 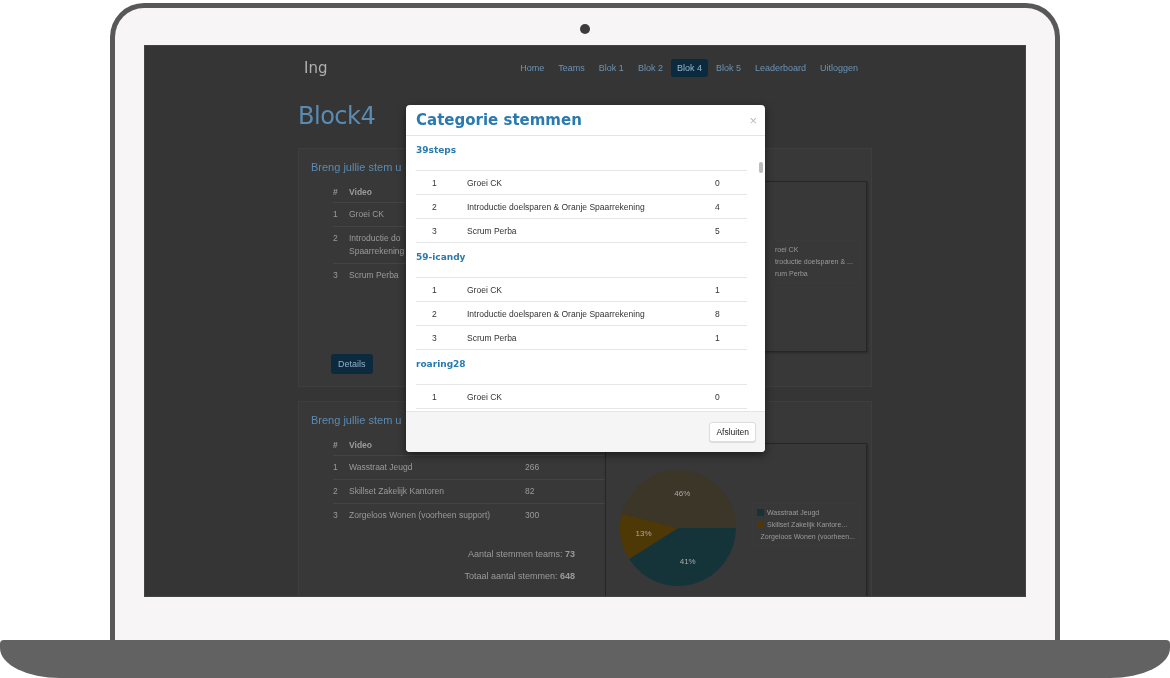 I want to click on details-button: Details, so click(x=352, y=364).